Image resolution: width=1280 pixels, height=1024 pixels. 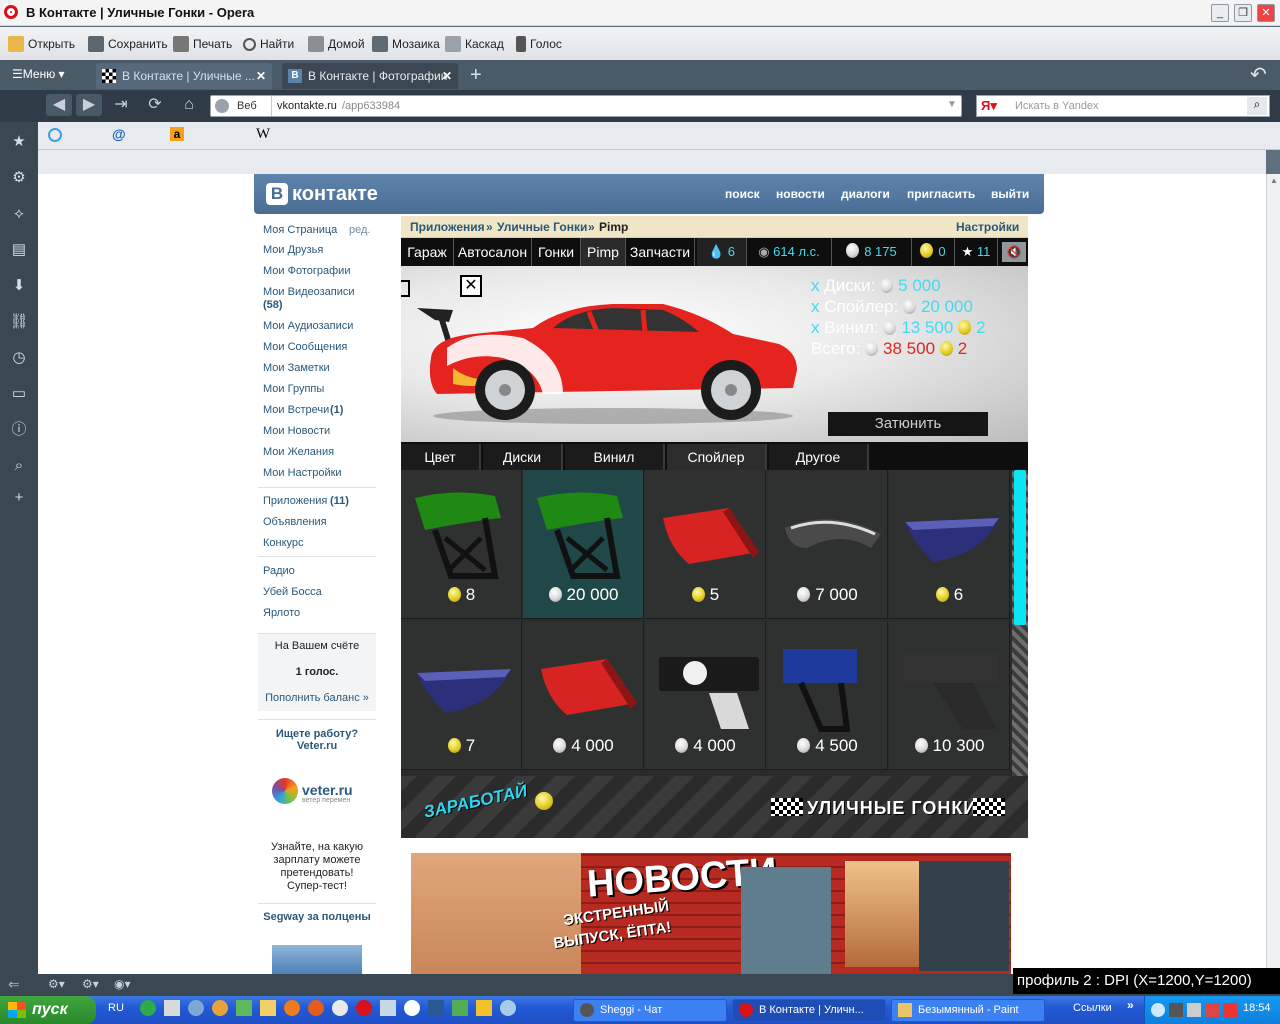 I want to click on subtab-disks: Диски, so click(x=523, y=457).